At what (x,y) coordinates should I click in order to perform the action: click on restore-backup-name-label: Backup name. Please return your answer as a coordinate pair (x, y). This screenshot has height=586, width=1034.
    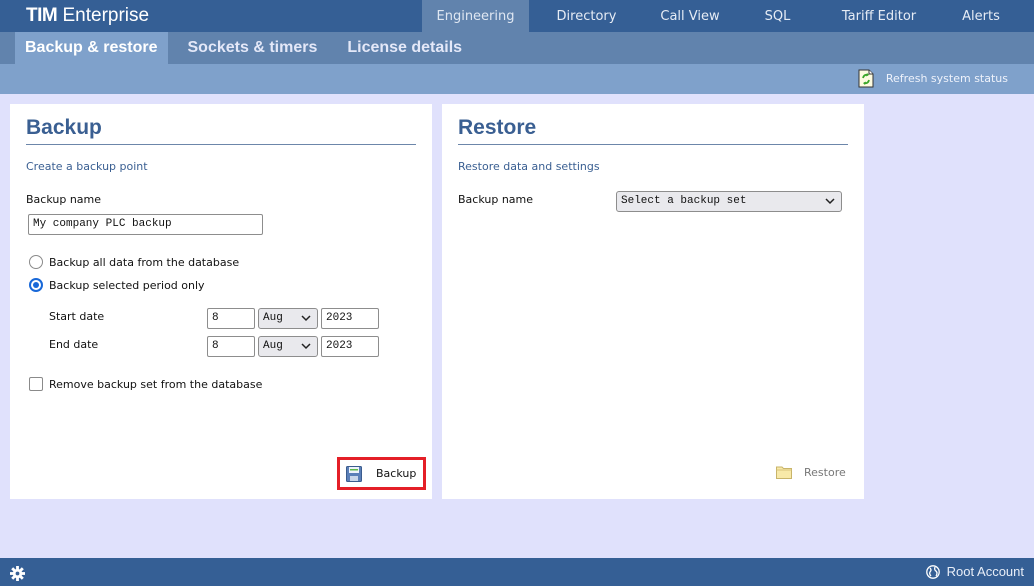
    Looking at the image, I should click on (496, 199).